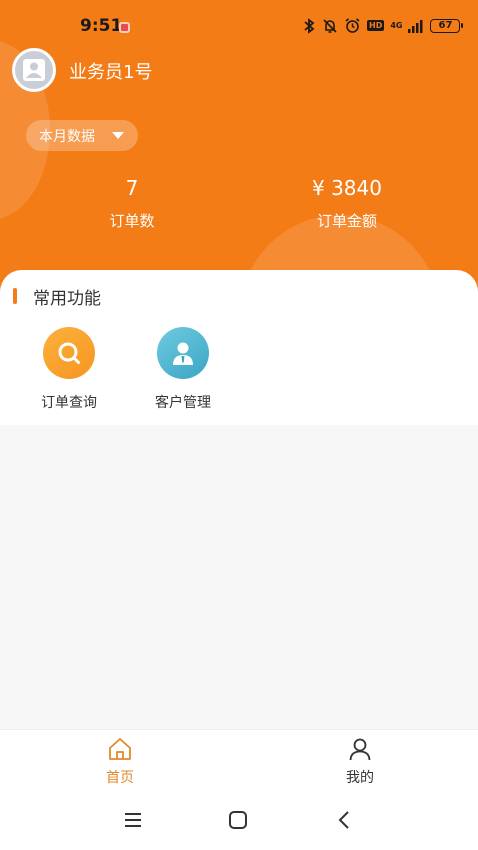  I want to click on avatar, so click(34, 70).